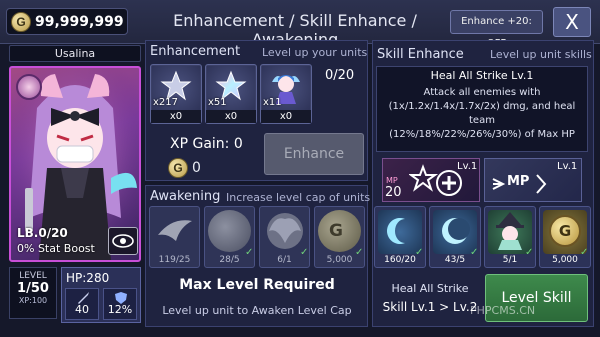  I want to click on awakening-material-disc: 28/5 ✓, so click(229, 237).